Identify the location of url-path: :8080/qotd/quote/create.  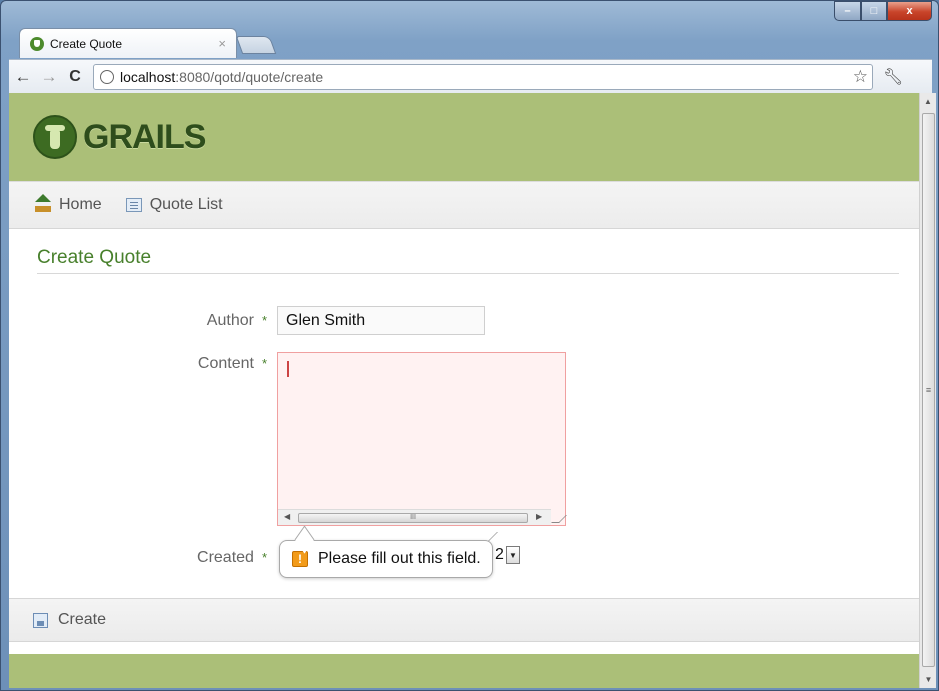
(249, 76).